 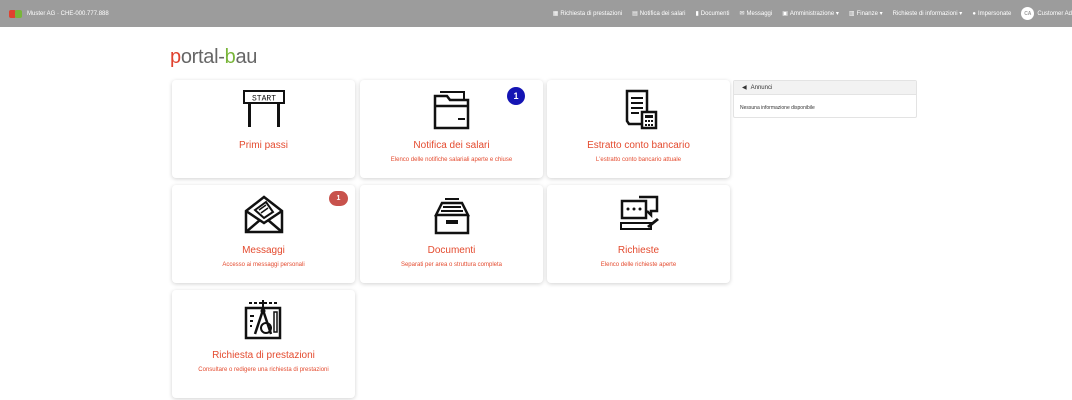 I want to click on svg-text: START, so click(x=263, y=99).